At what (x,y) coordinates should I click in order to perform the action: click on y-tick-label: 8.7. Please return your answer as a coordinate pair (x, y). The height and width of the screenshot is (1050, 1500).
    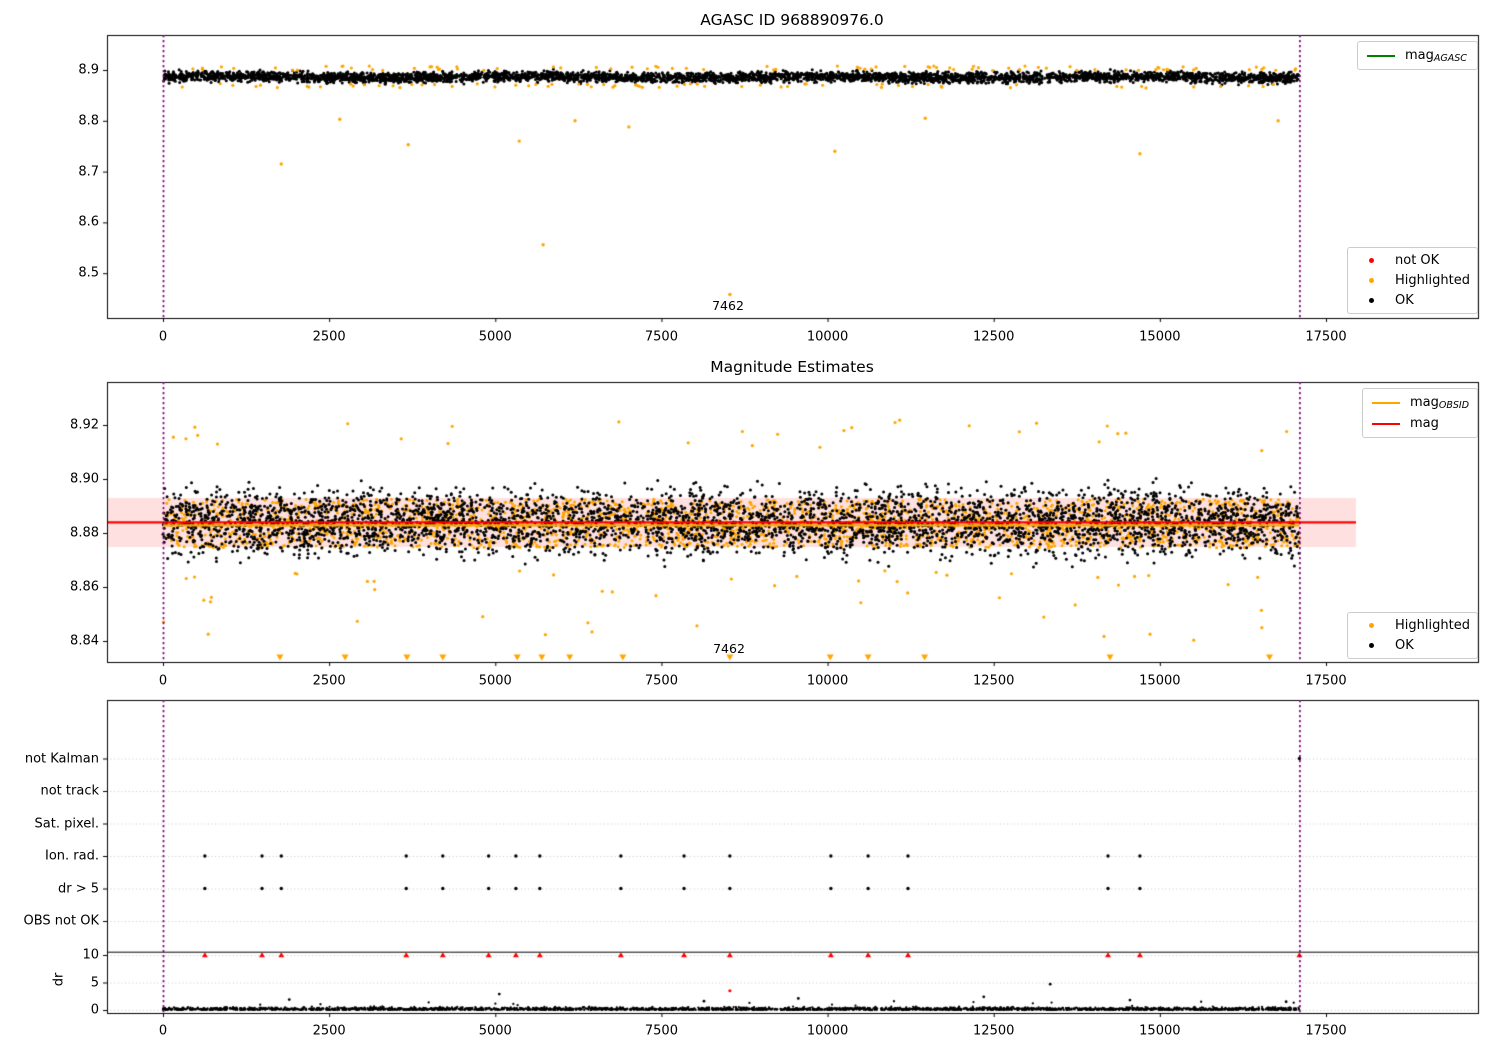
    Looking at the image, I should click on (88, 172).